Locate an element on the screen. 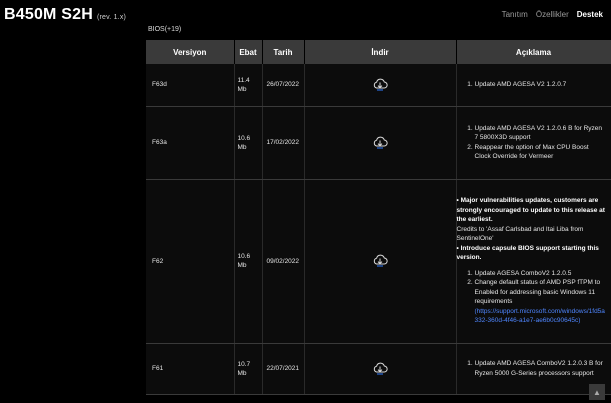 The height and width of the screenshot is (403, 611). header-date: Tarih is located at coordinates (283, 52).